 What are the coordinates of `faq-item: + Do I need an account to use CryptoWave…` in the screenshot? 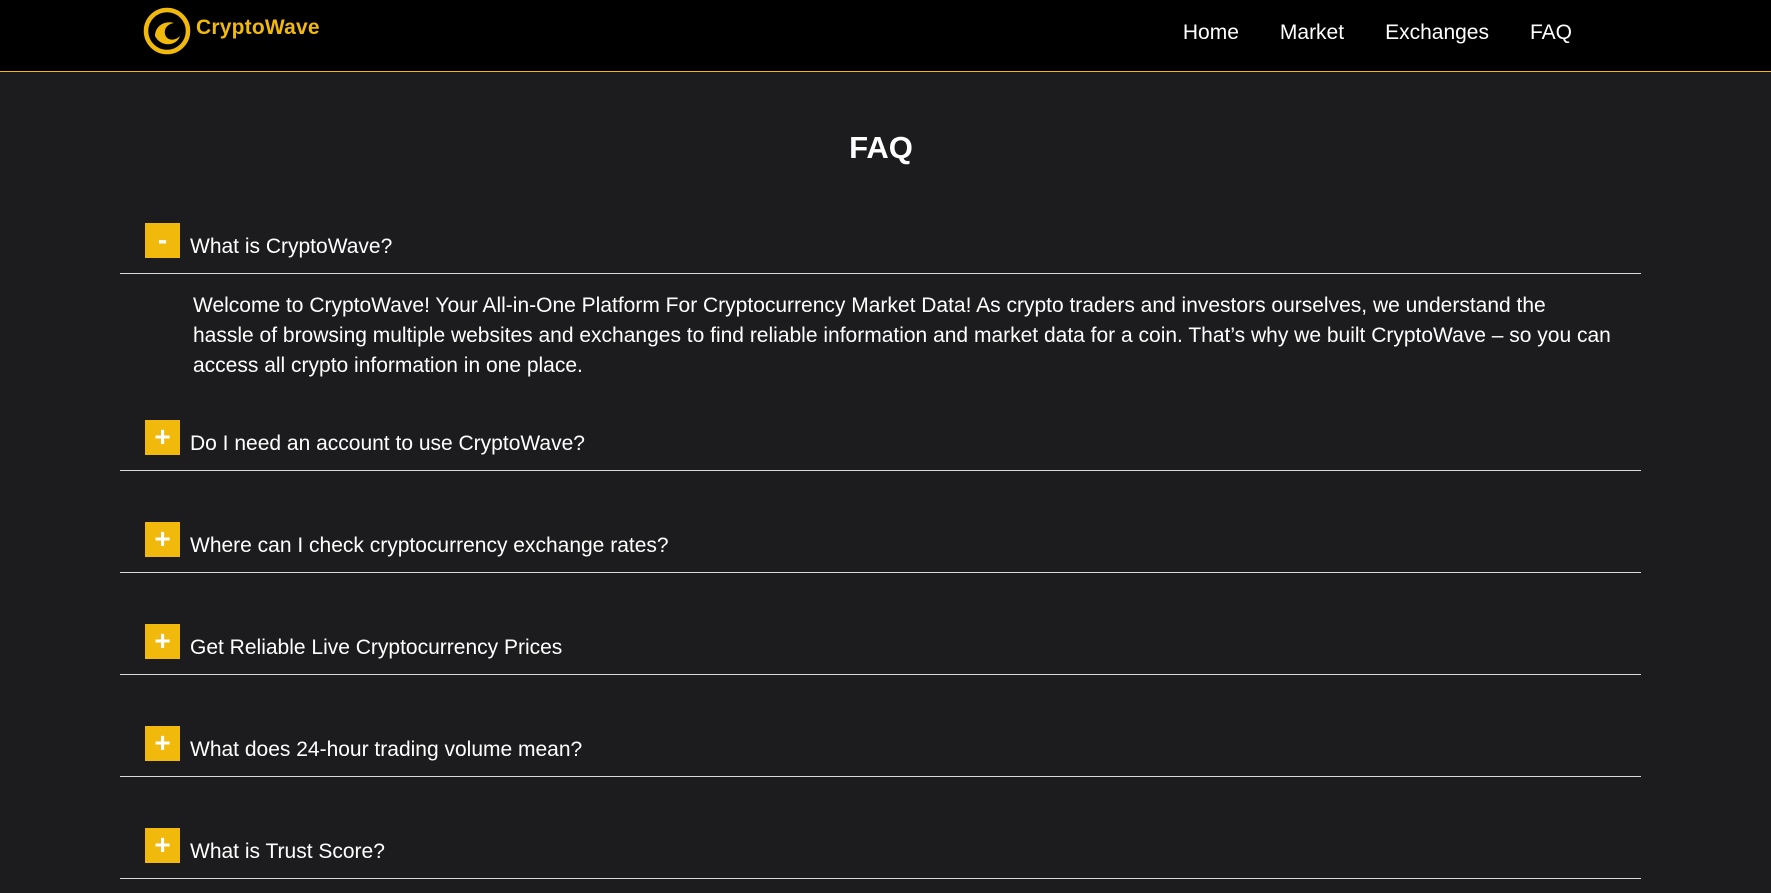 It's located at (880, 470).